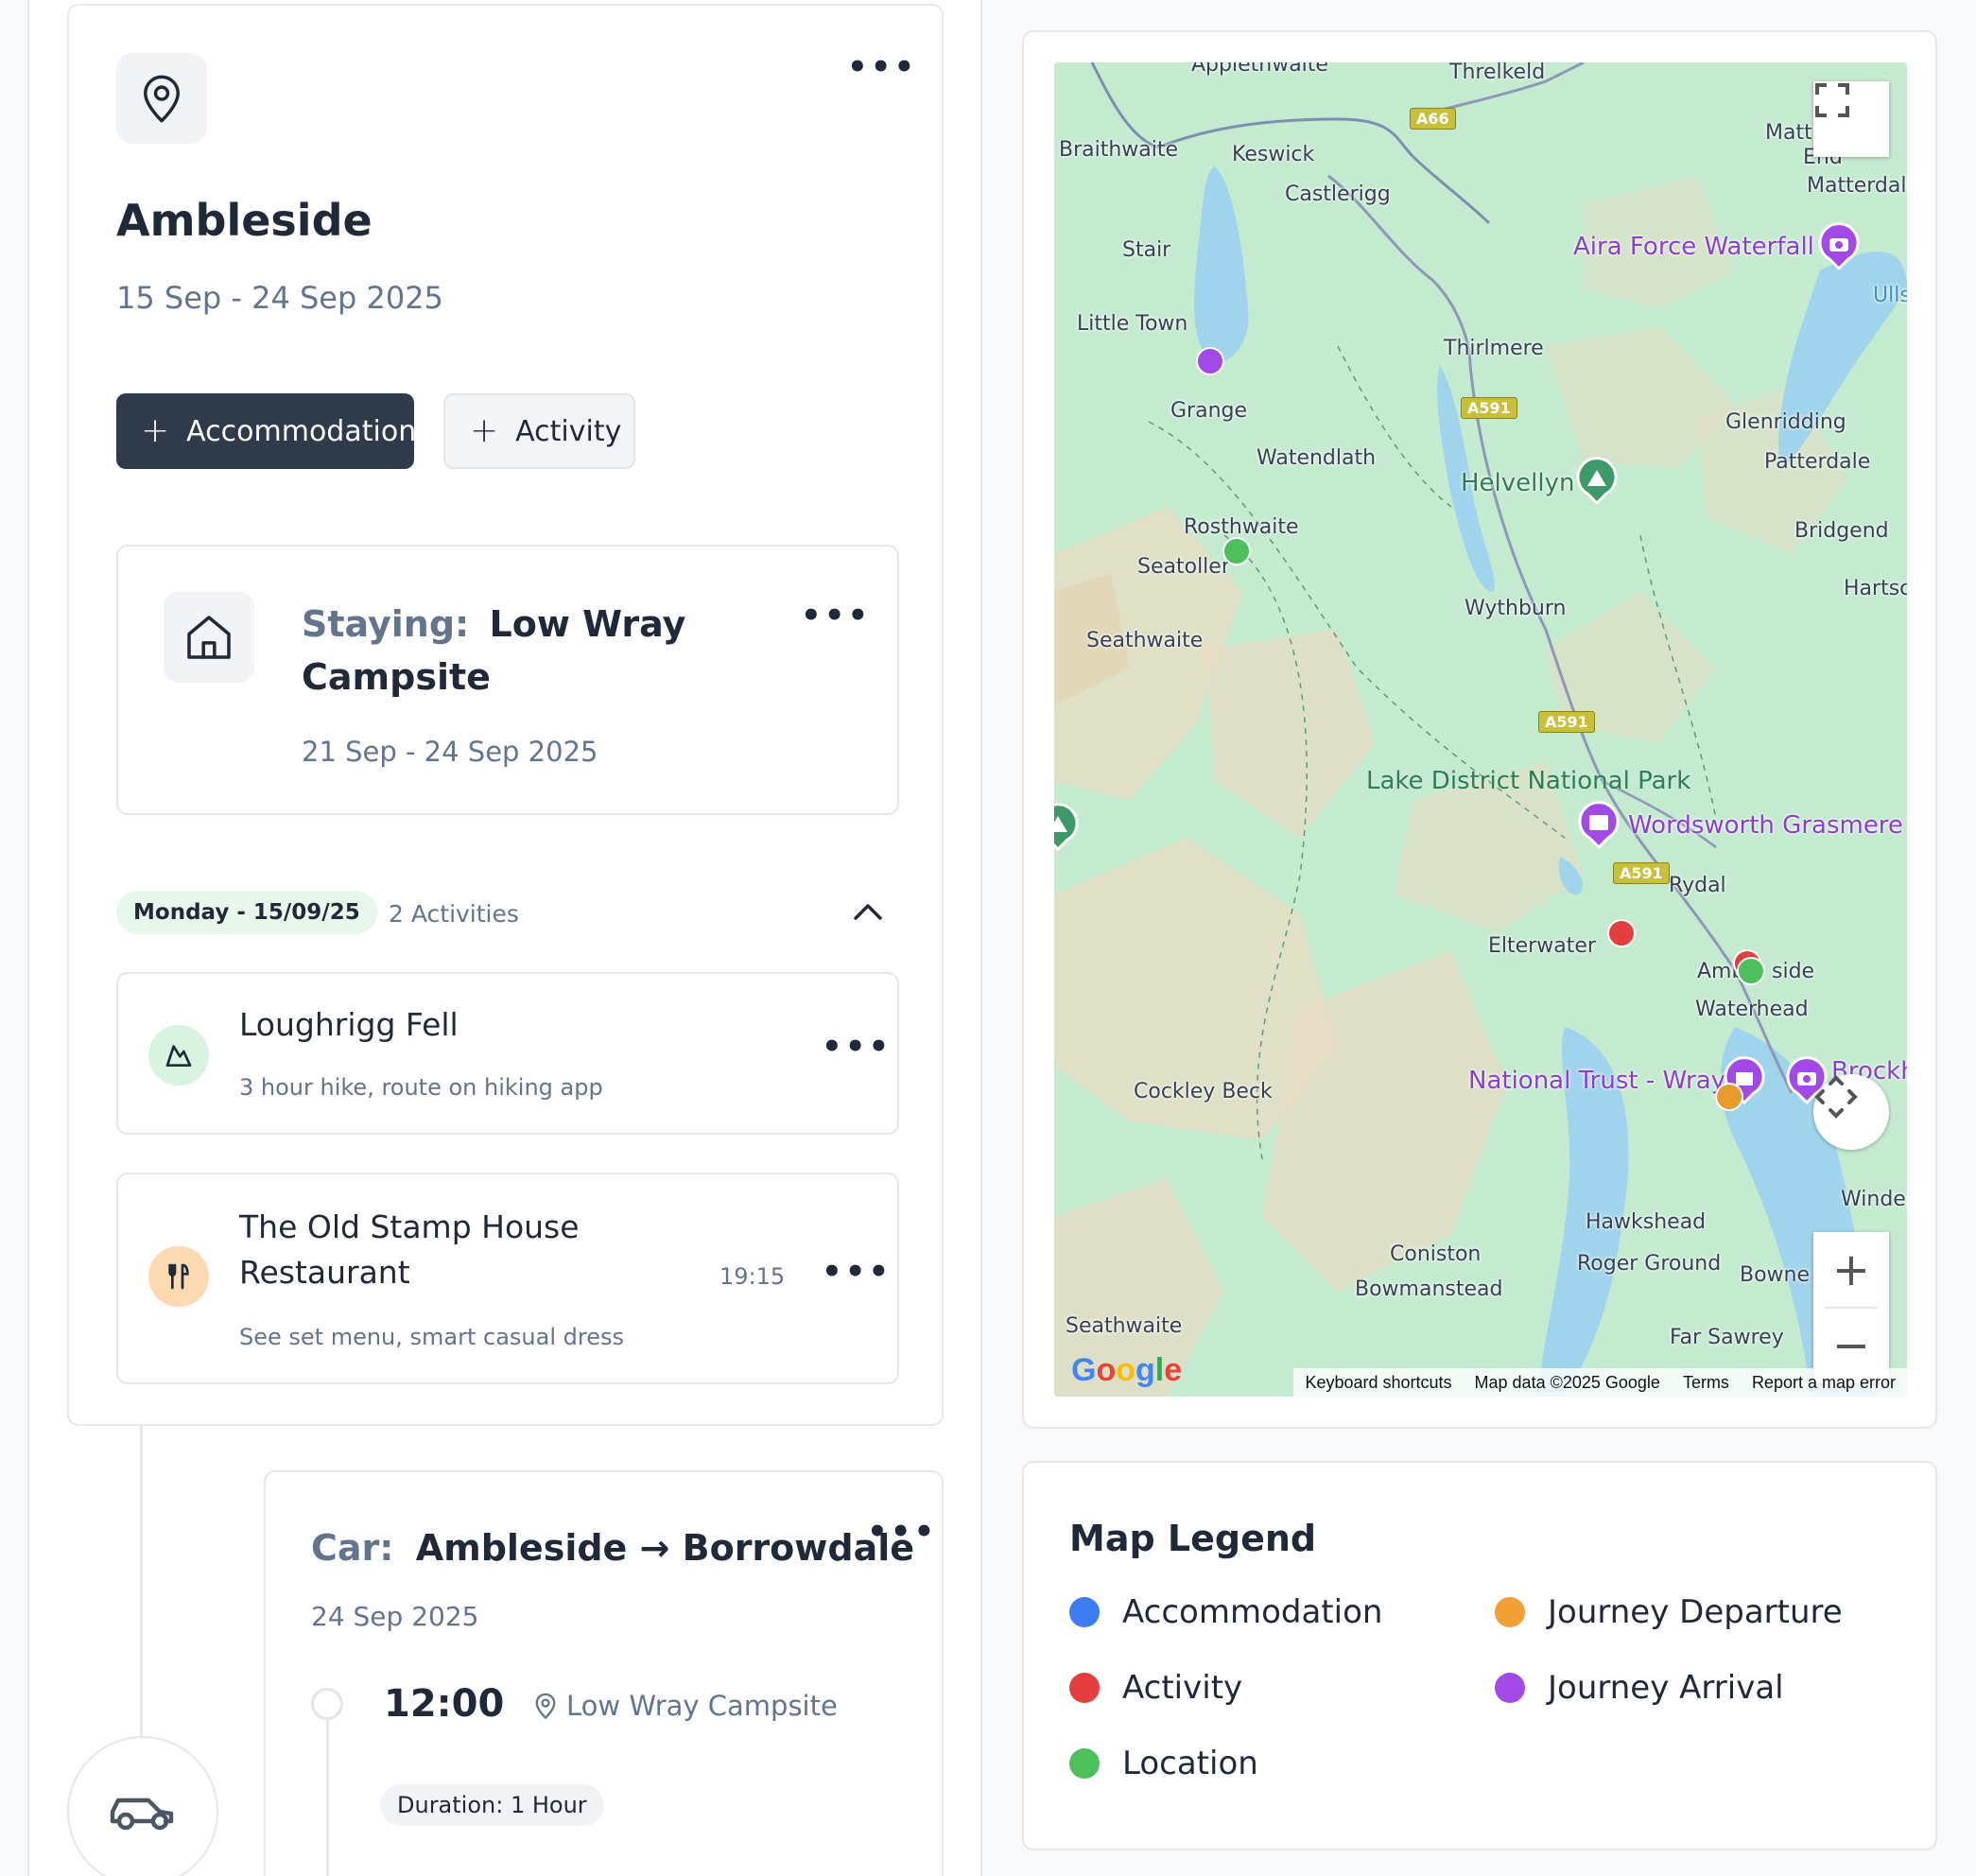 This screenshot has height=1876, width=1976. Describe the element at coordinates (1155, 1688) in the screenshot. I see `legend-item-activity: Activity` at that location.